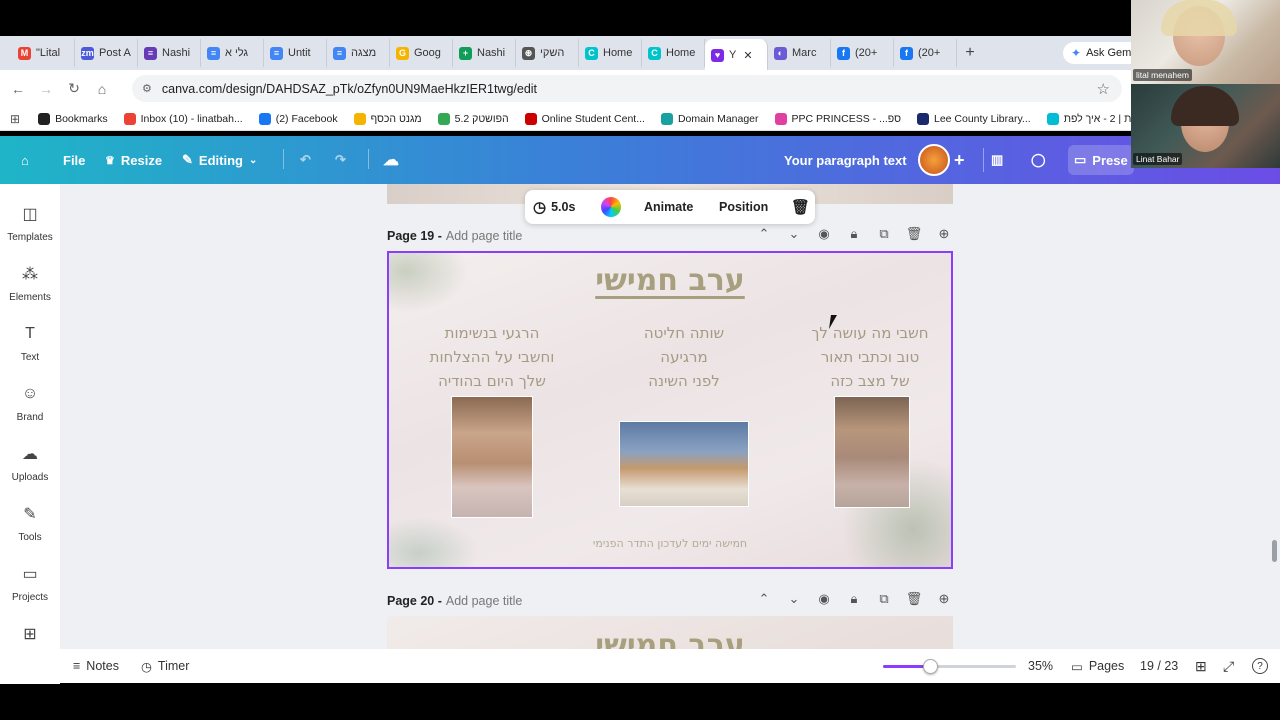 The width and height of the screenshot is (1280, 720). I want to click on resize-button: ♛ Resize, so click(133, 160).